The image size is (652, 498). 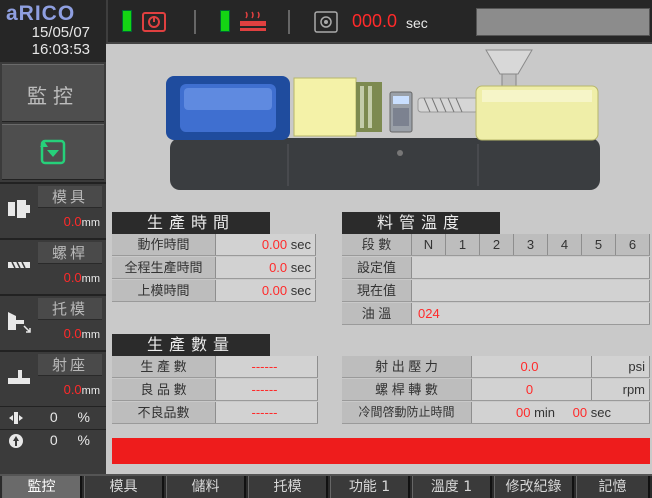 What do you see at coordinates (70, 197) in the screenshot?
I see `mold-position-label: 模具` at bounding box center [70, 197].